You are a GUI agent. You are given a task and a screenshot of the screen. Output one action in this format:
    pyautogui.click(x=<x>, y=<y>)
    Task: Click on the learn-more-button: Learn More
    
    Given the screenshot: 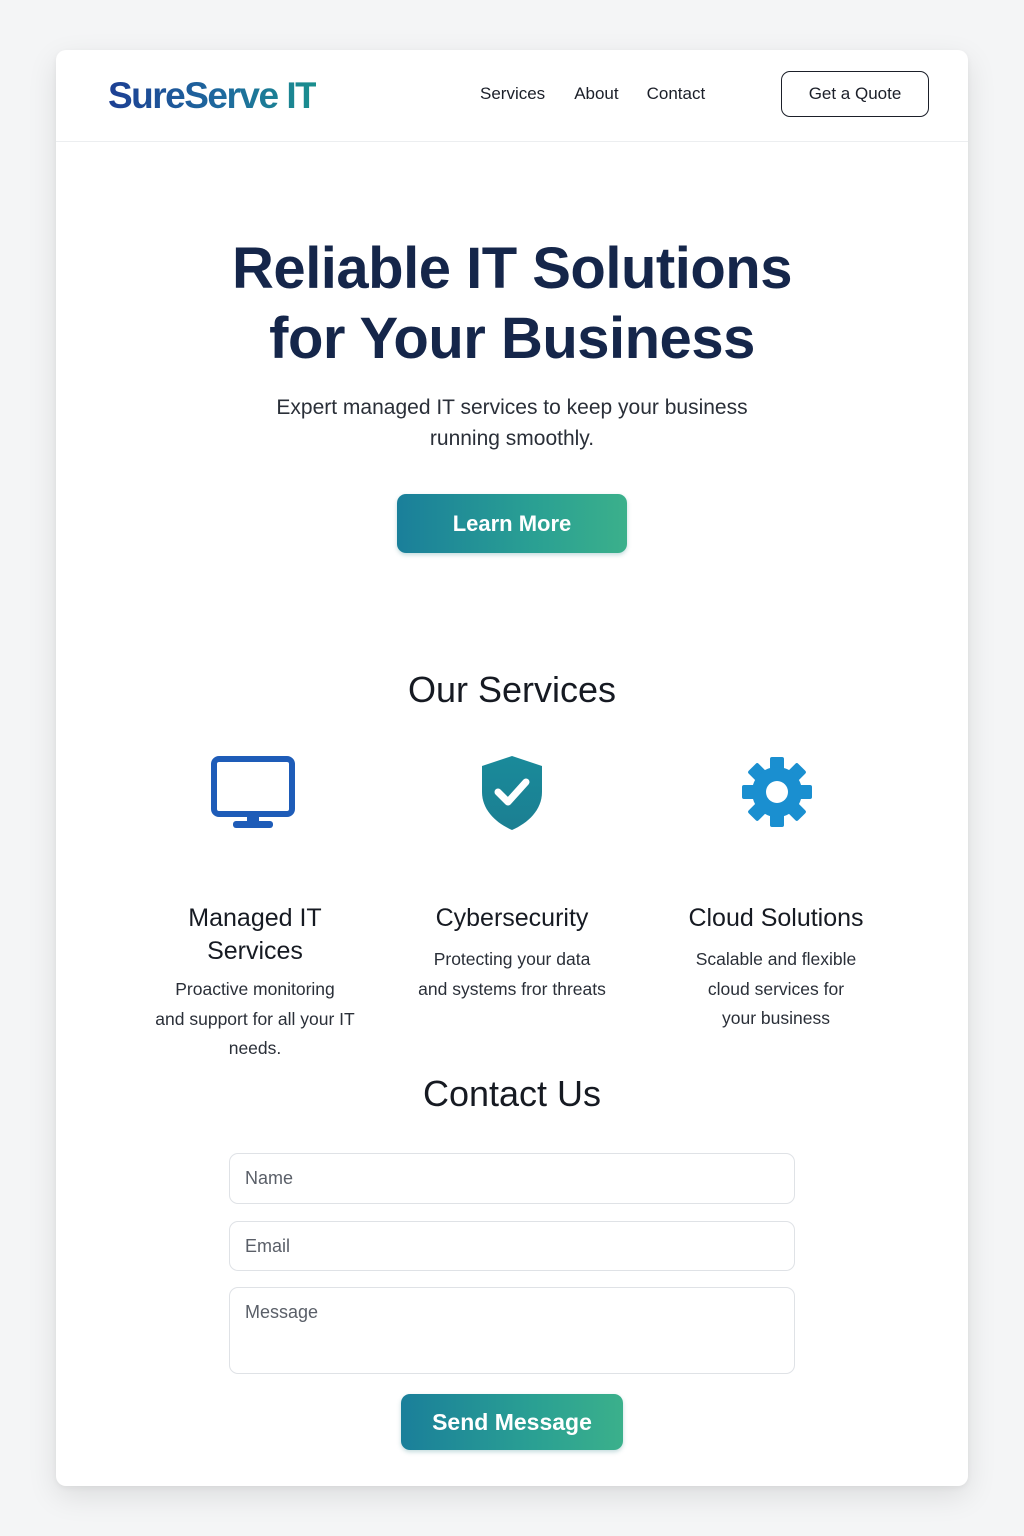 What is the action you would take?
    pyautogui.click(x=512, y=523)
    